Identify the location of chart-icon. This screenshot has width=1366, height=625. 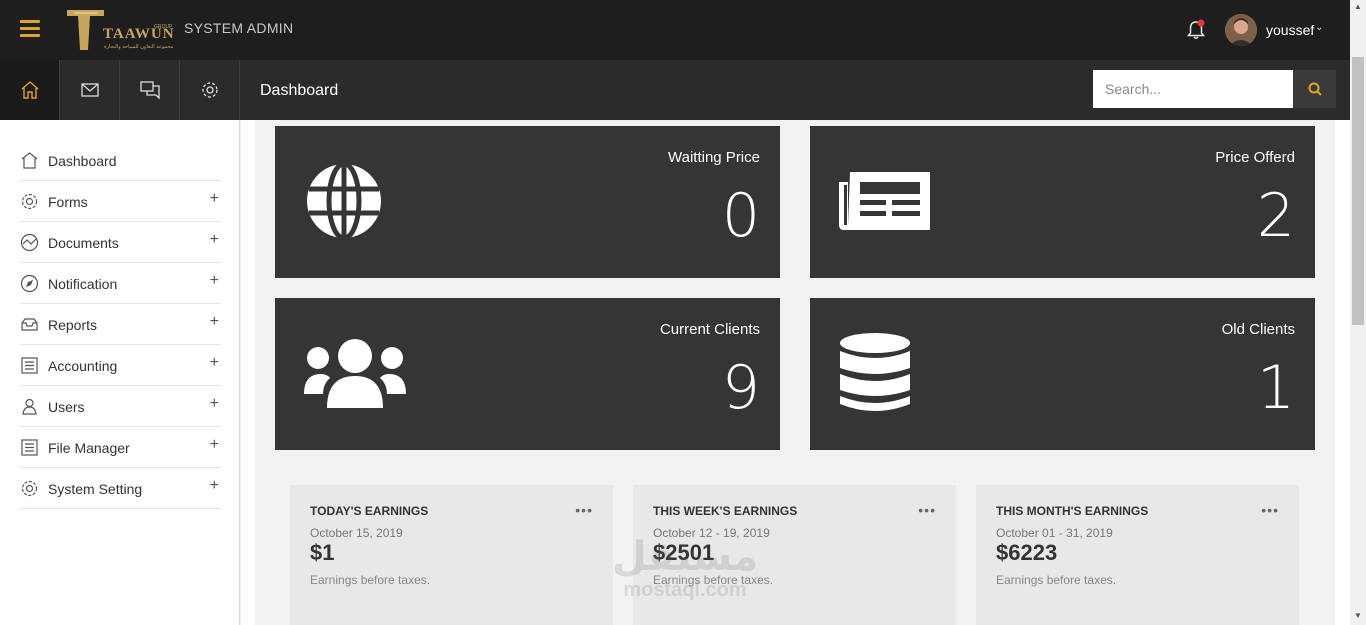
(29, 242).